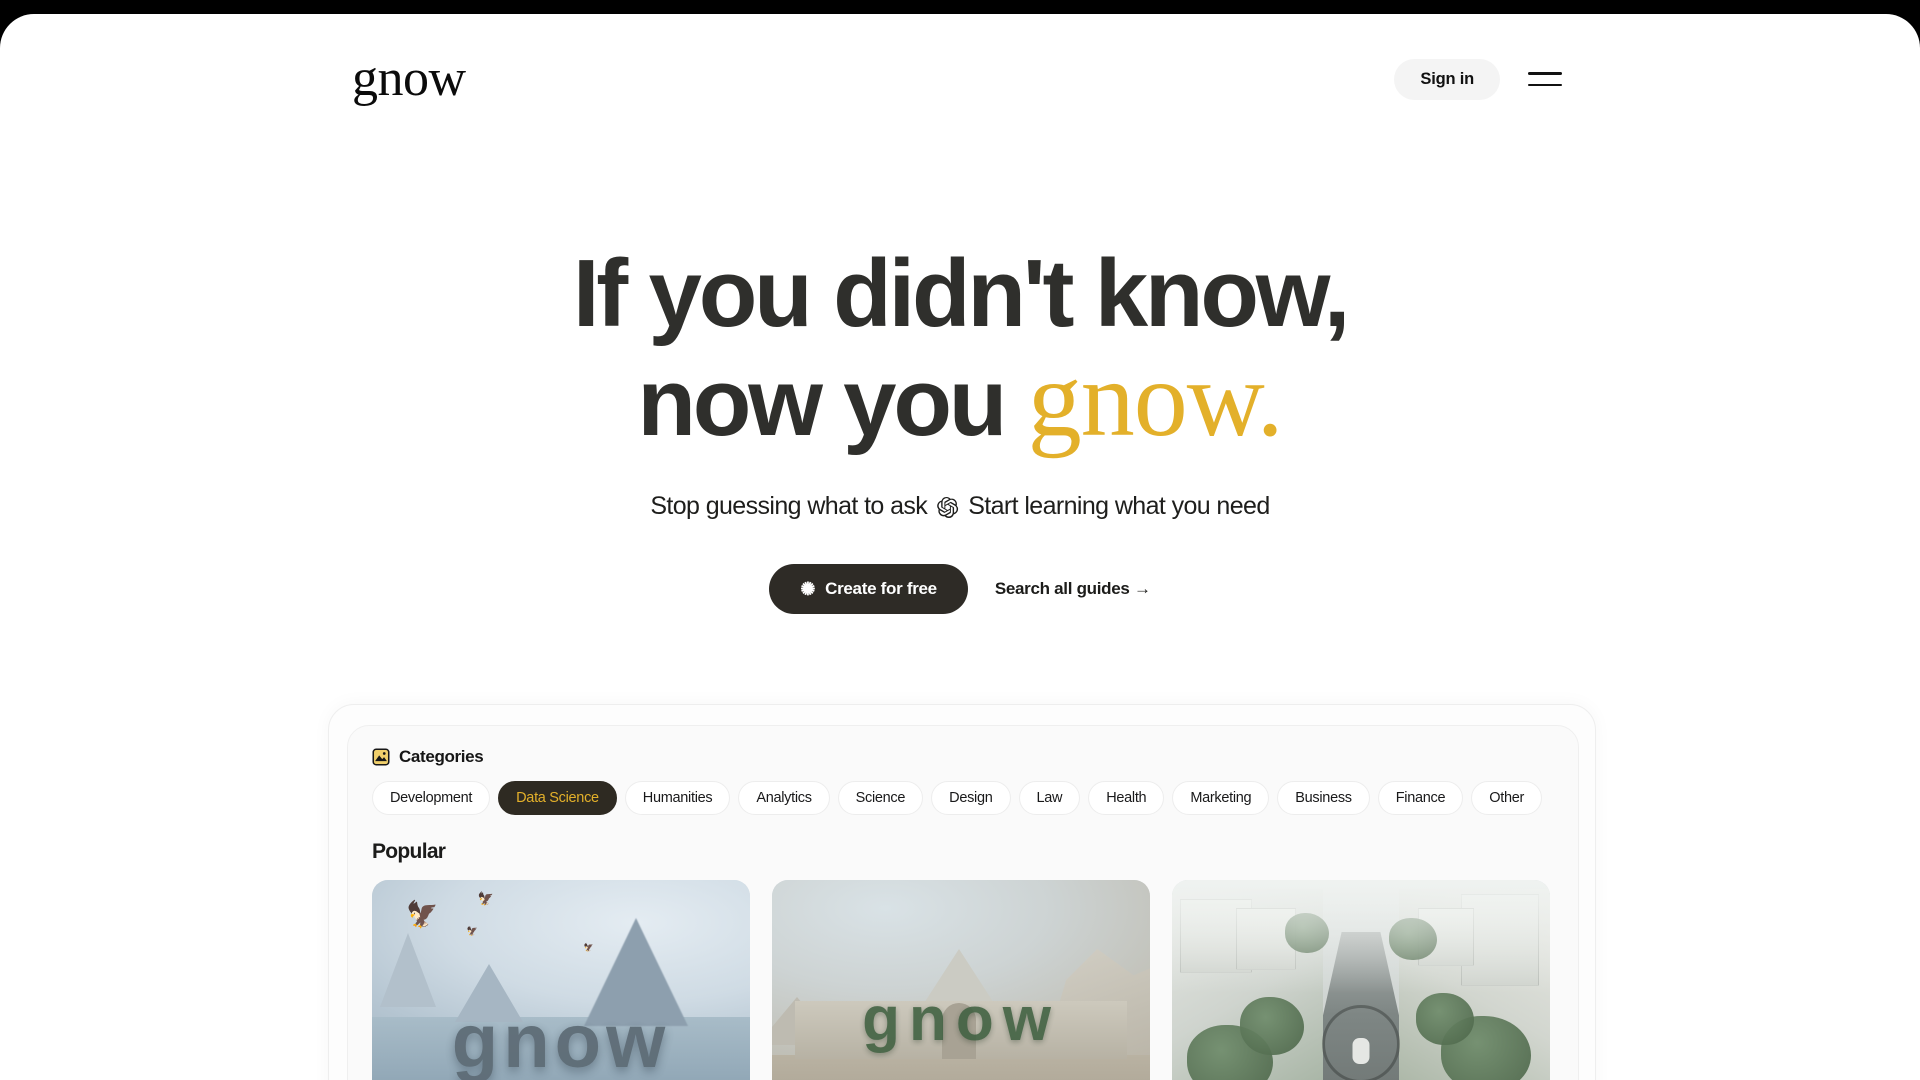  I want to click on headline-line-2-prefix: now you, so click(832, 402).